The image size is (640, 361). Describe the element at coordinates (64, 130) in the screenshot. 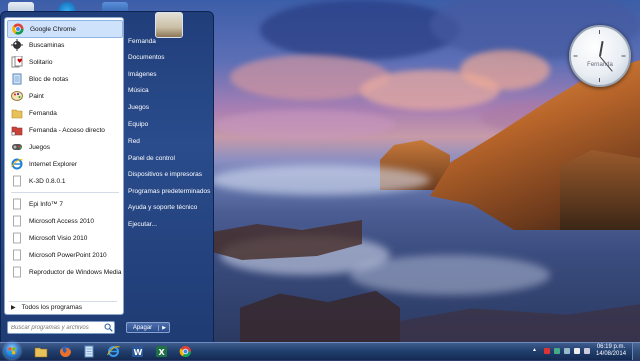

I see `start-item-fernanda-acceso-directo: Fernanda - Acceso directo` at that location.